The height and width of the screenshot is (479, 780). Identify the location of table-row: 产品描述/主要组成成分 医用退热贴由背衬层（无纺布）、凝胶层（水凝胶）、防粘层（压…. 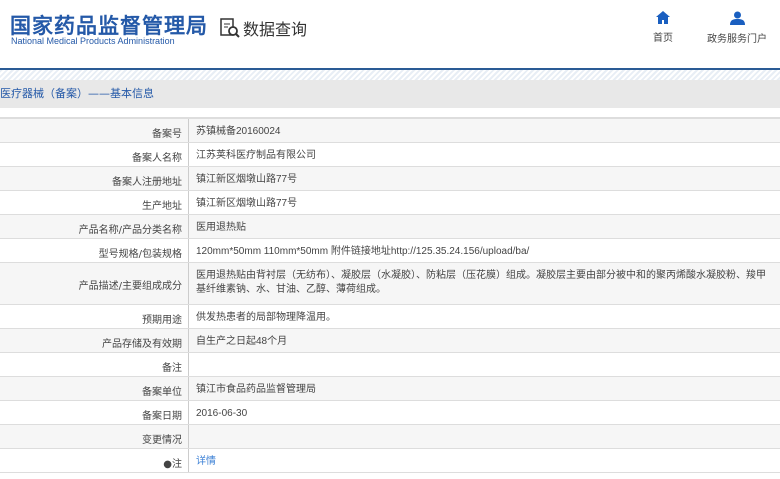
(390, 284).